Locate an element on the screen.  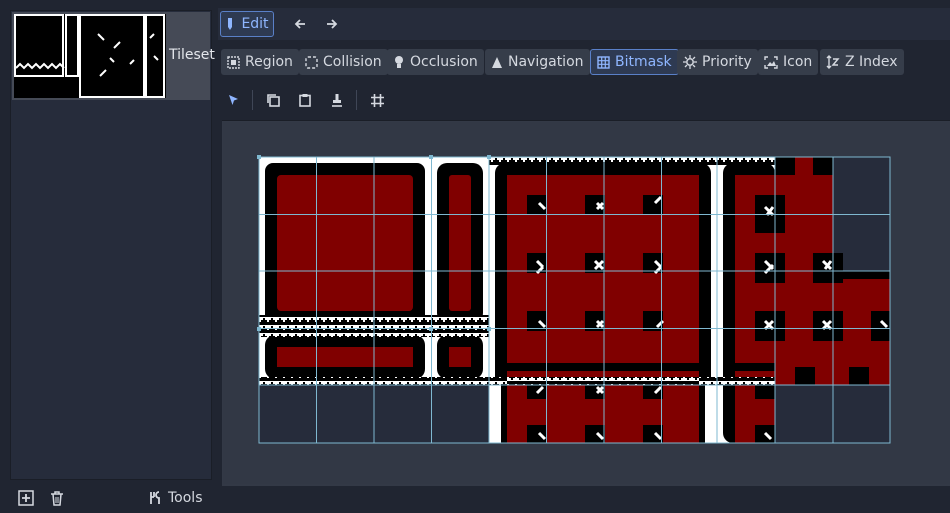
collision-icon is located at coordinates (311, 62).